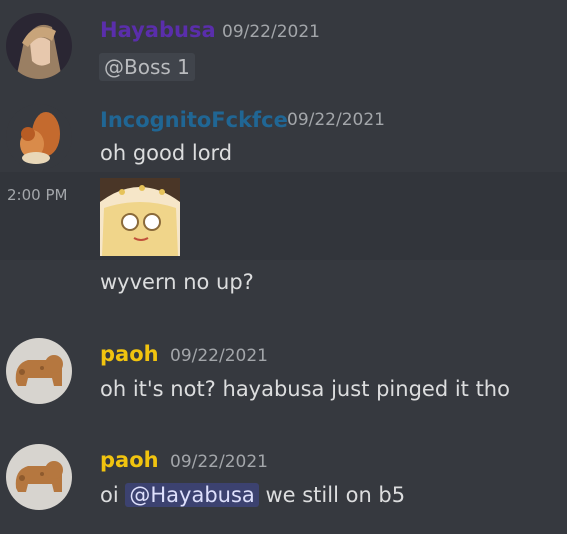  Describe the element at coordinates (147, 67) in the screenshot. I see `user-mention: @Boss 1` at that location.